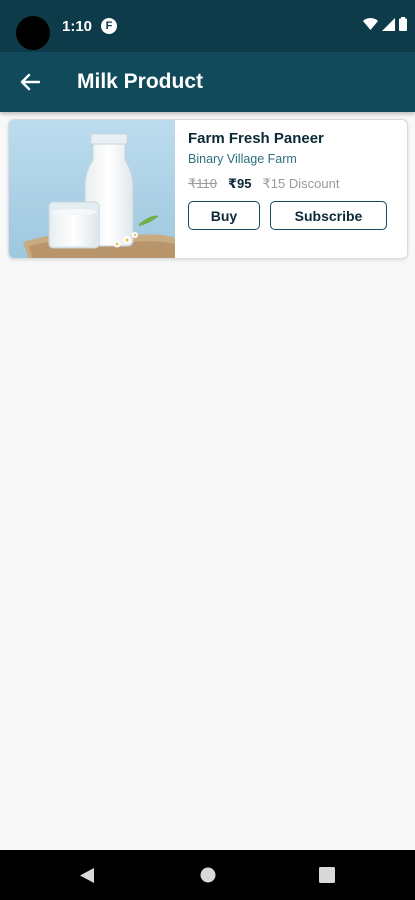 Image resolution: width=415 pixels, height=900 pixels. What do you see at coordinates (240, 183) in the screenshot?
I see `sale-price: ₹95` at bounding box center [240, 183].